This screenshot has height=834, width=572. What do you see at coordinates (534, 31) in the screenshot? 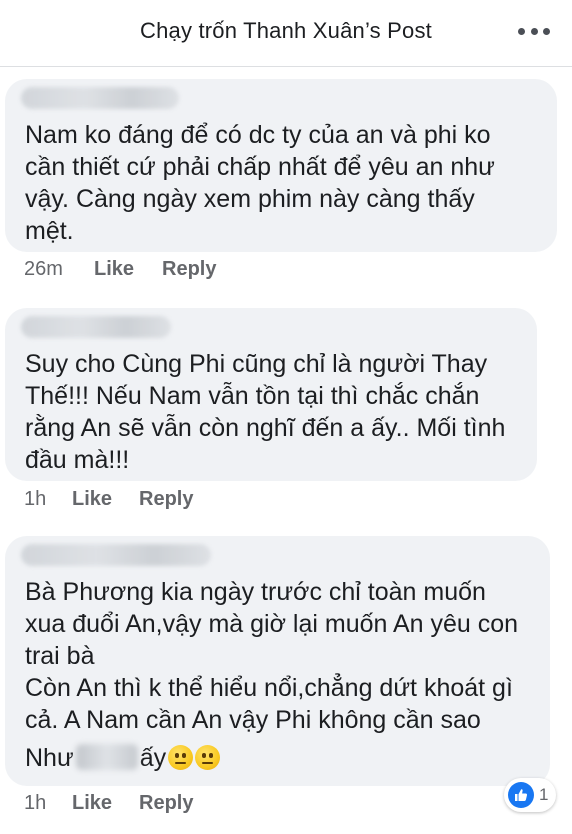
I see `more-options-icon` at bounding box center [534, 31].